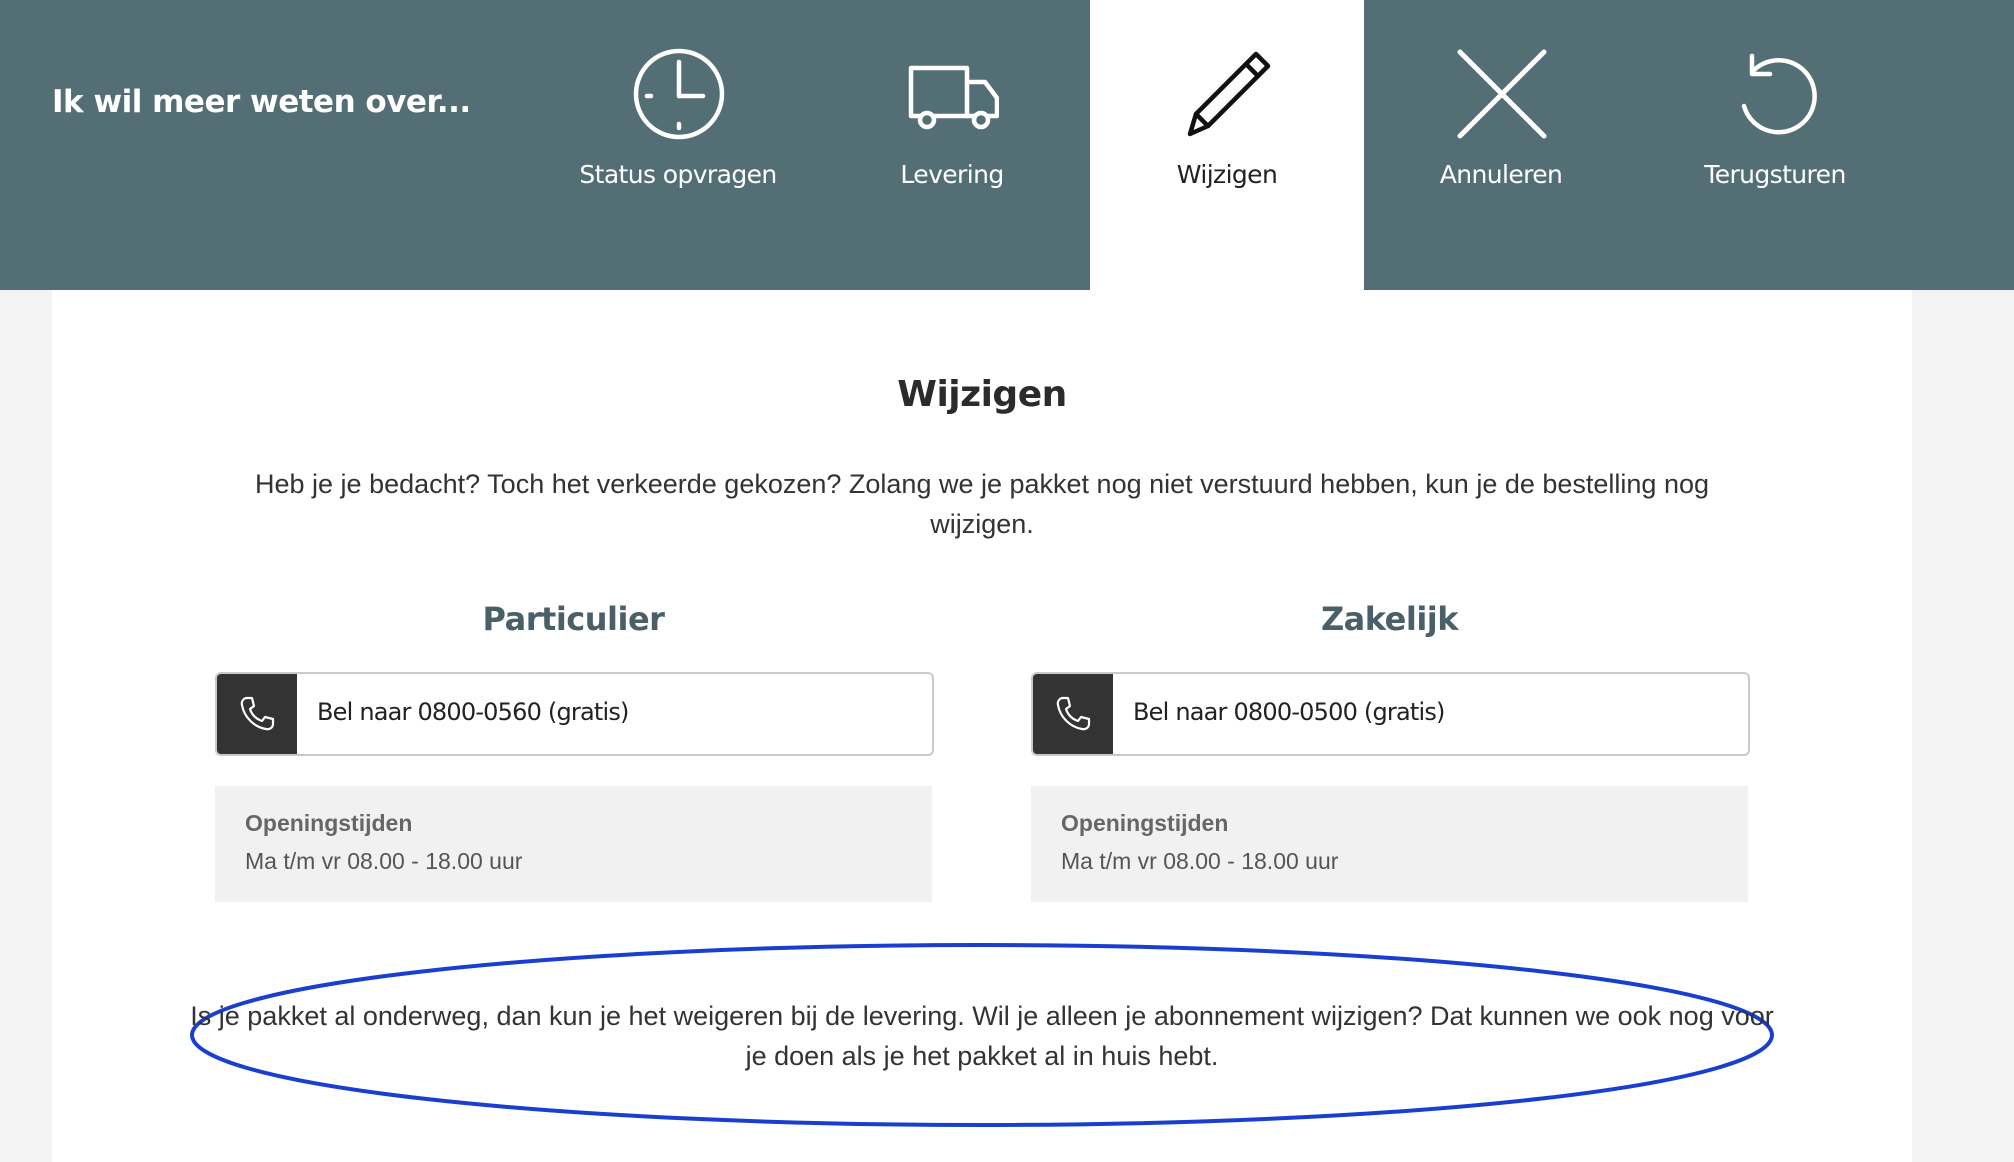 The height and width of the screenshot is (1162, 2014). Describe the element at coordinates (1227, 145) in the screenshot. I see `tab-wijzigen: Wijzigen` at that location.